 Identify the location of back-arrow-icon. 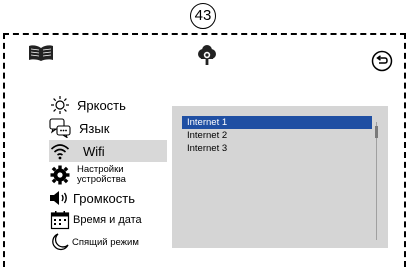
(382, 61).